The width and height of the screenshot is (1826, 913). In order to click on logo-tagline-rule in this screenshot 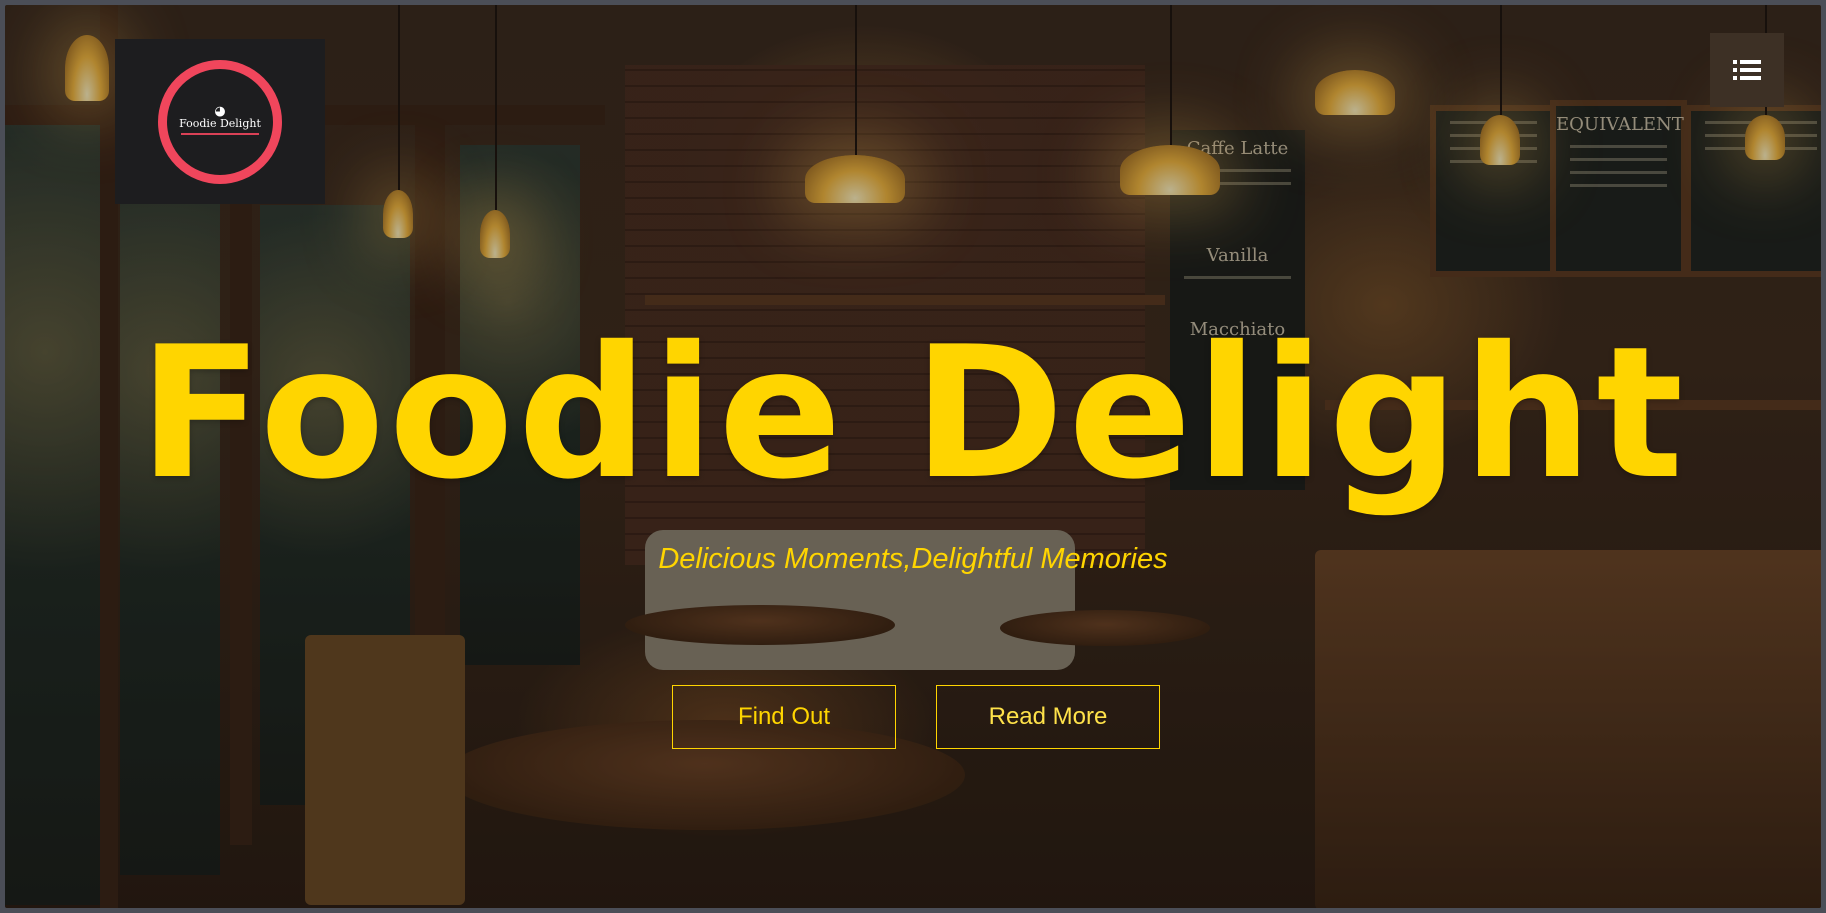, I will do `click(220, 133)`.